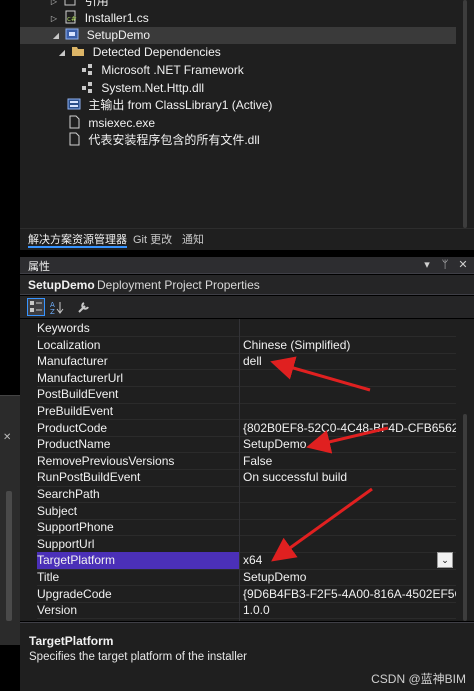 The height and width of the screenshot is (691, 474). Describe the element at coordinates (116, 18) in the screenshot. I see `tree-item-label: Installer1.cs` at that location.